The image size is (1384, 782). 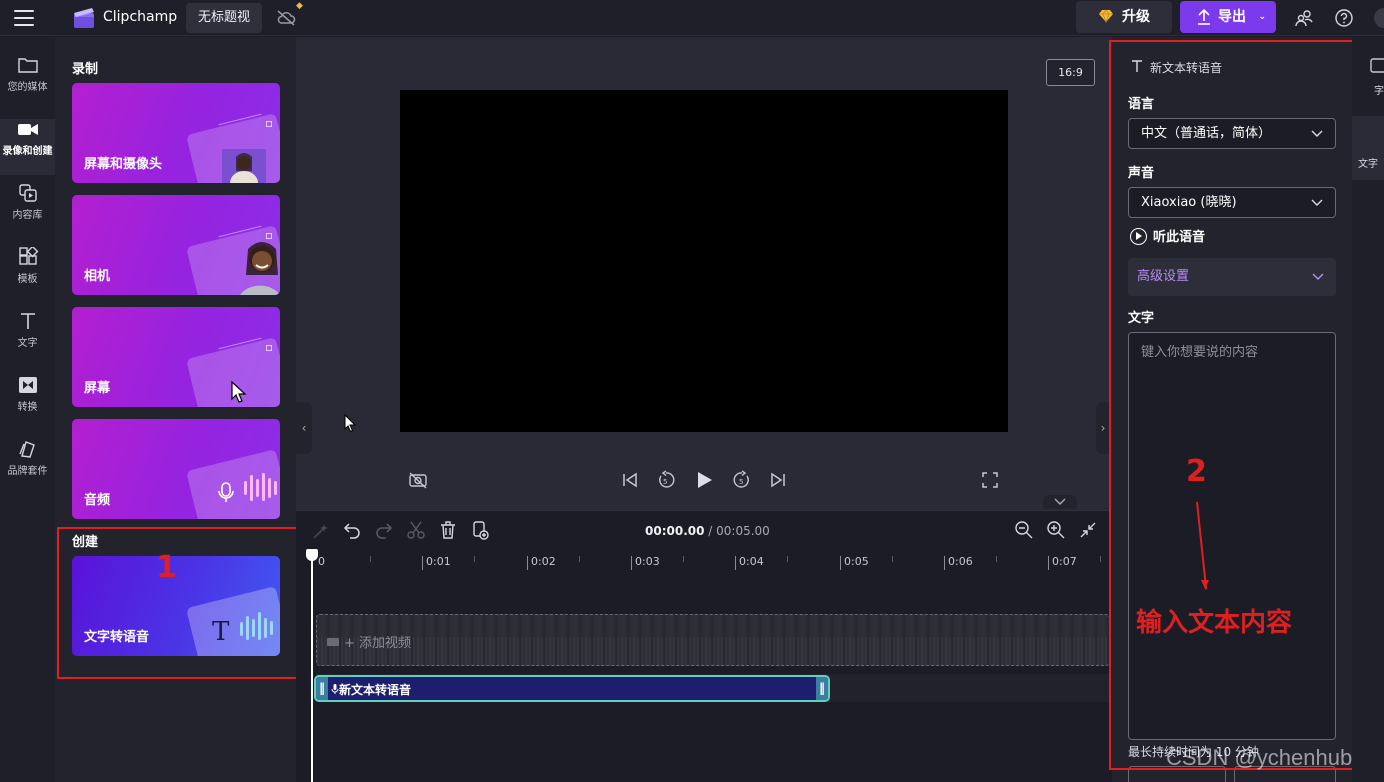 I want to click on skip-forward-icon, so click(x=778, y=480).